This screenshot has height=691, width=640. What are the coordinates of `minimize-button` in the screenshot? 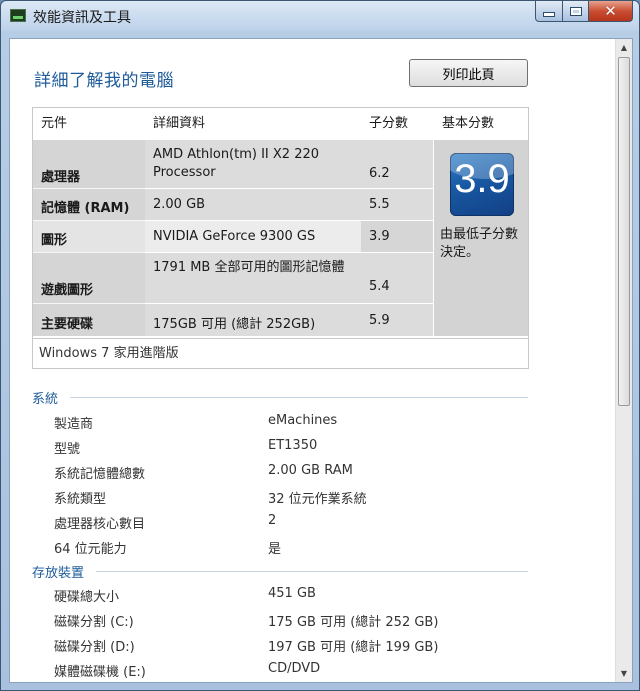 It's located at (549, 11).